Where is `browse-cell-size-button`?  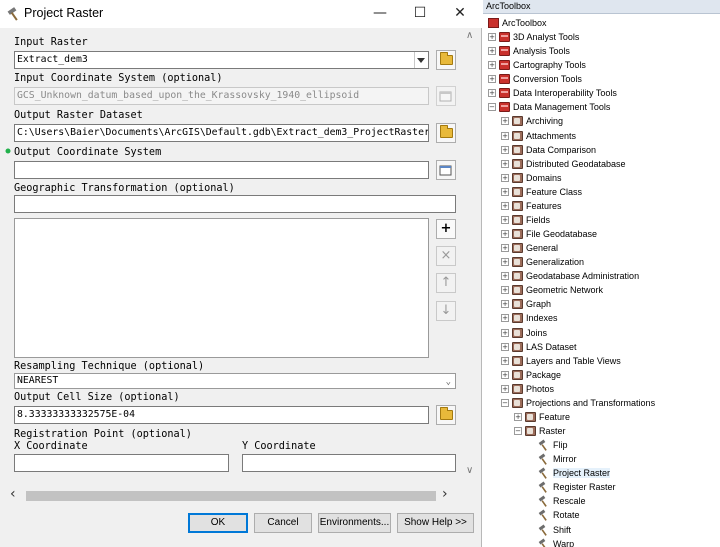
browse-cell-size-button is located at coordinates (446, 415).